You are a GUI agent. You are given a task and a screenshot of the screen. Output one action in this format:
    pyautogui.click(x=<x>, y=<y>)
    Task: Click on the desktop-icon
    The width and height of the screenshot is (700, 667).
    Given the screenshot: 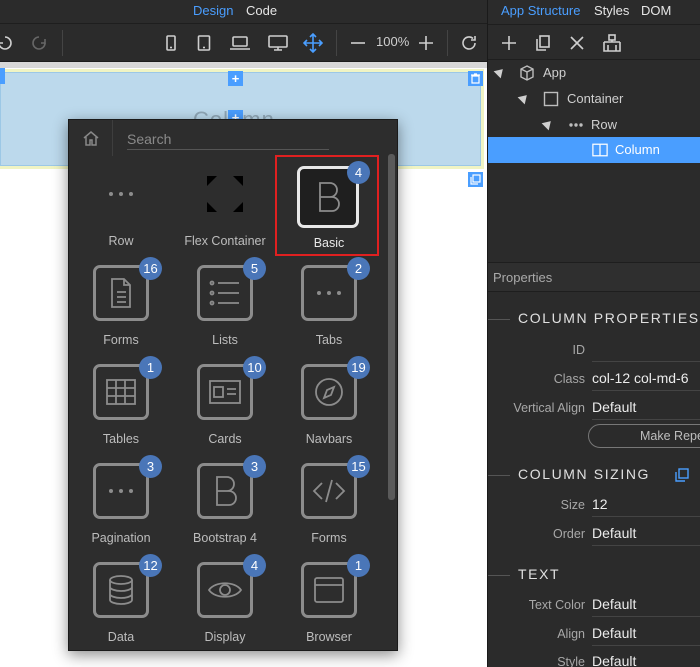 What is the action you would take?
    pyautogui.click(x=278, y=43)
    